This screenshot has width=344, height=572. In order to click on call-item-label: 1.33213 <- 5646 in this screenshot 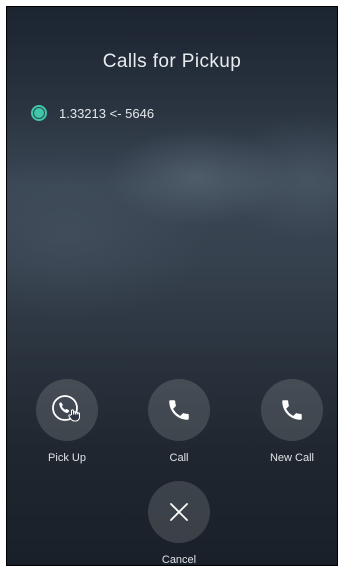, I will do `click(107, 113)`.